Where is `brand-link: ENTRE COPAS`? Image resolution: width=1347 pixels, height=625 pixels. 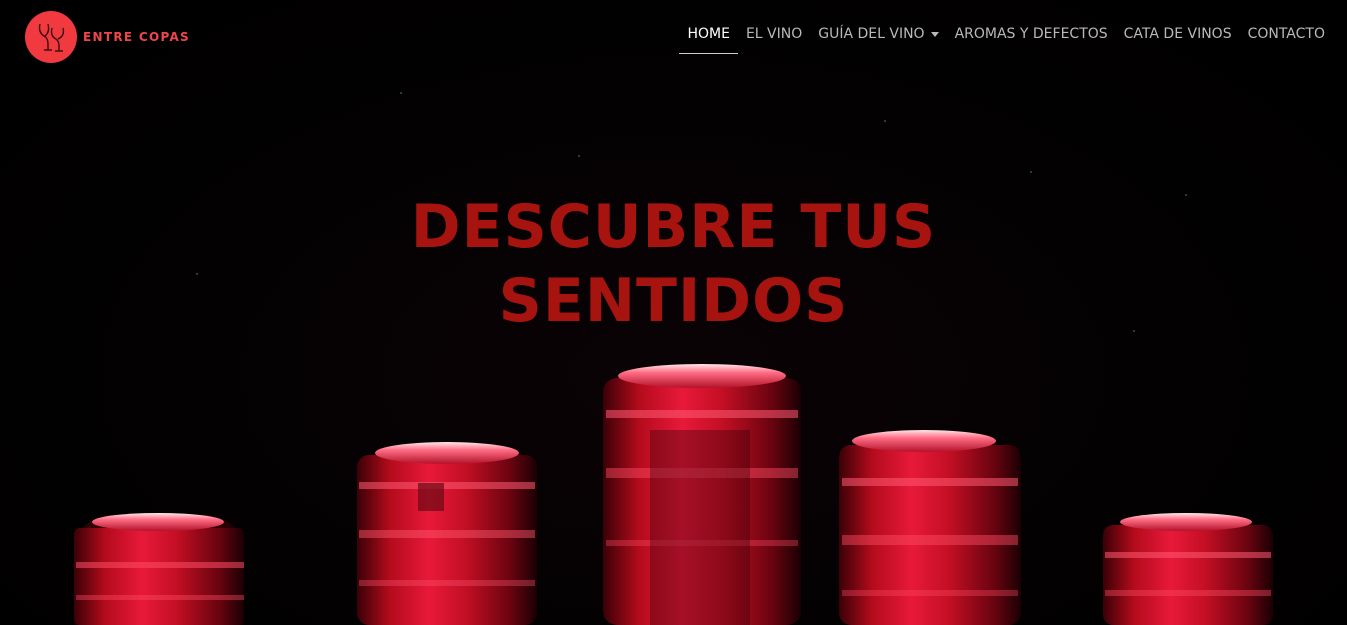
brand-link: ENTRE COPAS is located at coordinates (107, 37).